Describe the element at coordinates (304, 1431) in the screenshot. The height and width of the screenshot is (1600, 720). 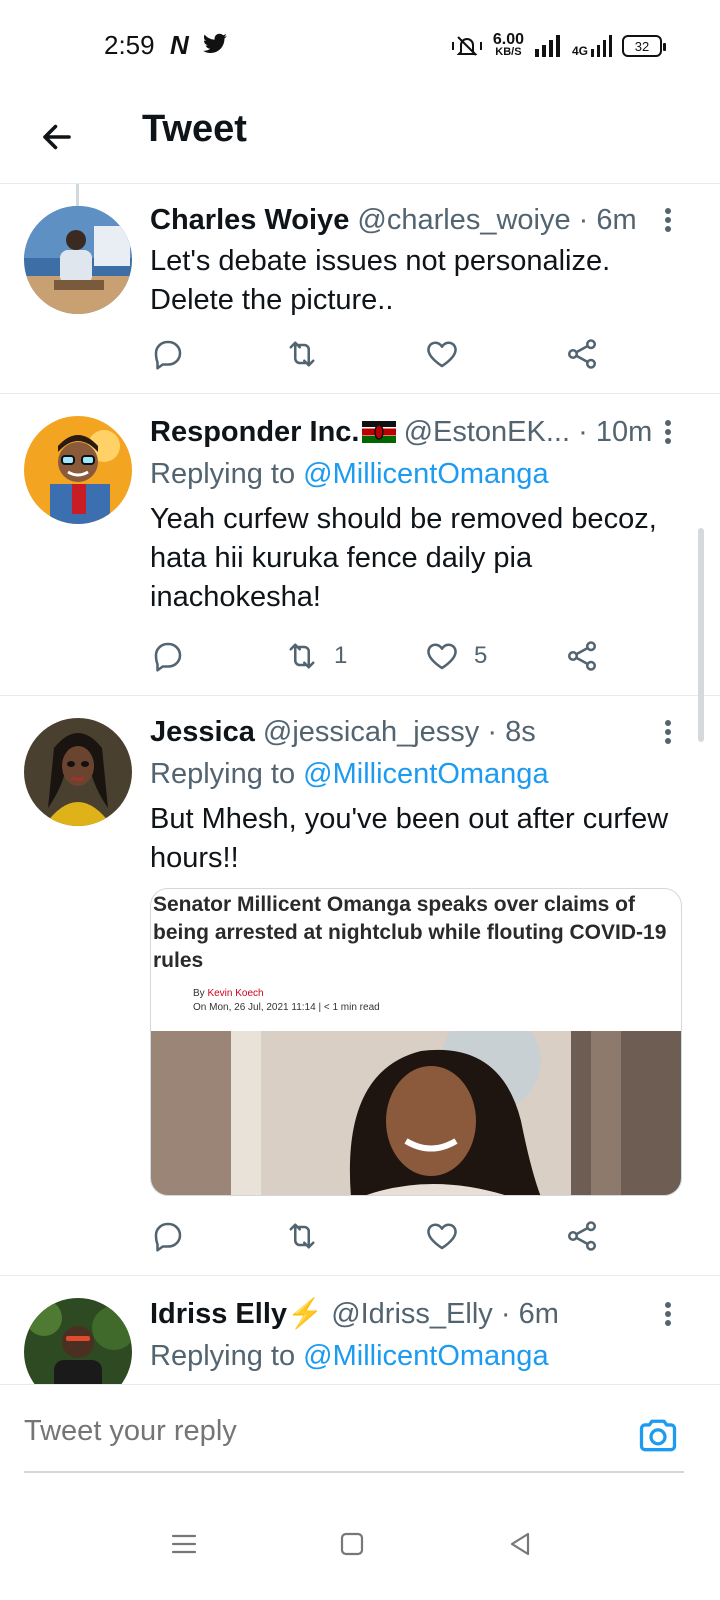
I see `reply-input` at that location.